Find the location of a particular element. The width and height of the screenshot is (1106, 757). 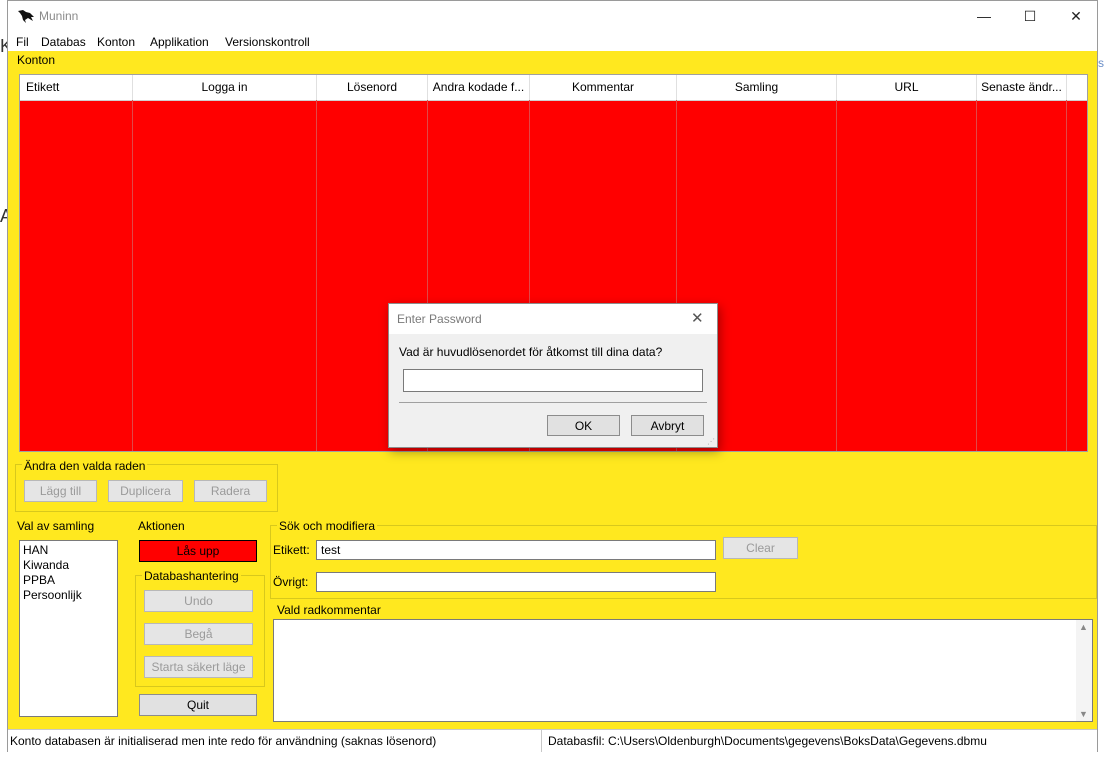

actions-label: Aktionen is located at coordinates (161, 526).